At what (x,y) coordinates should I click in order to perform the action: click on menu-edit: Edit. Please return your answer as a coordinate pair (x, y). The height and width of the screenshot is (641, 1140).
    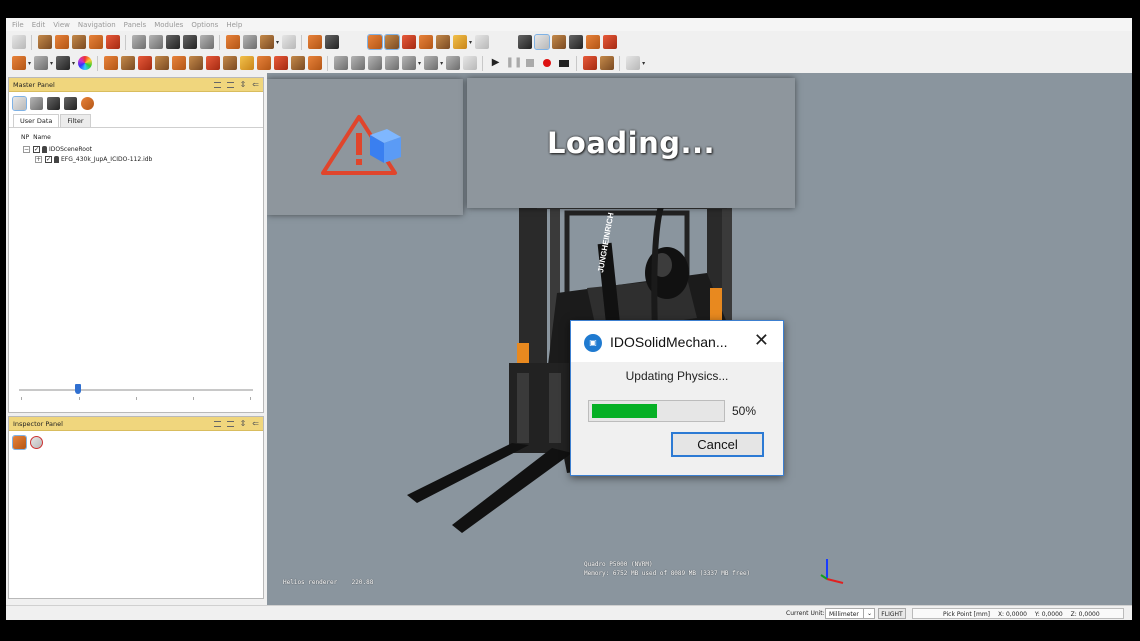
    Looking at the image, I should click on (39, 25).